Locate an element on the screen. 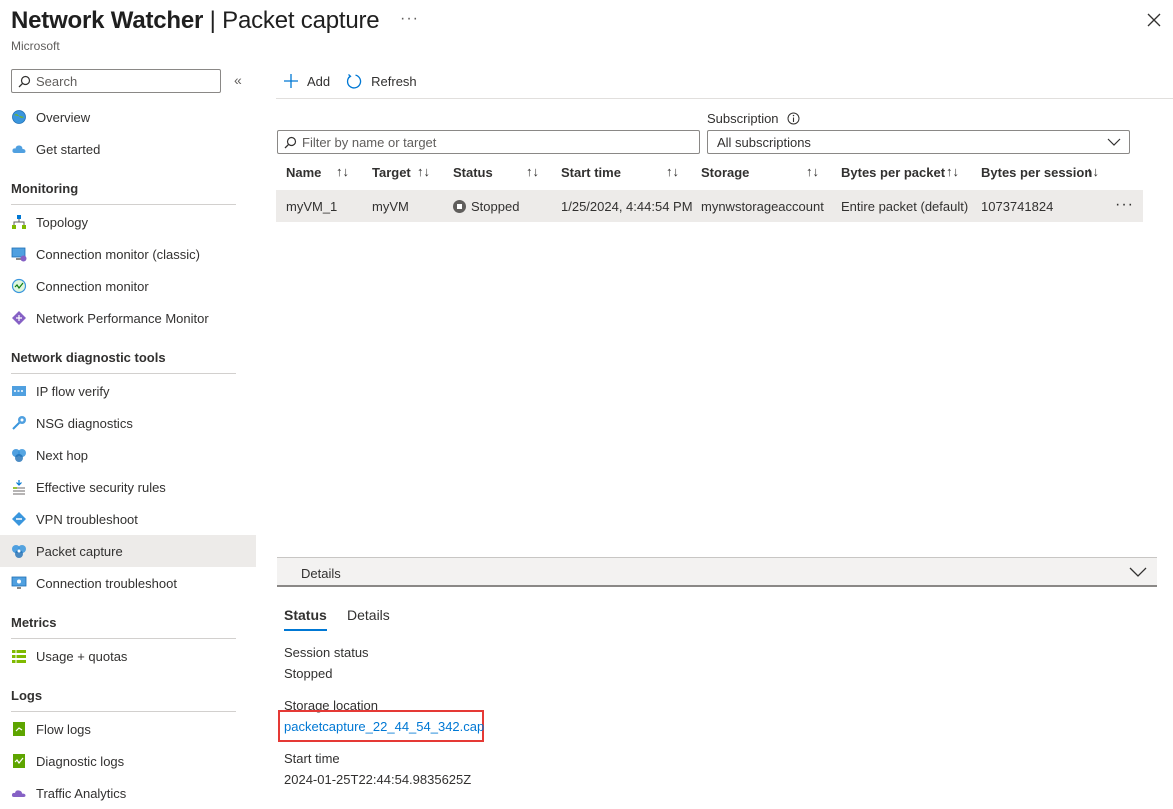 This screenshot has height=809, width=1173. packet-capture-icon is located at coordinates (19, 551).